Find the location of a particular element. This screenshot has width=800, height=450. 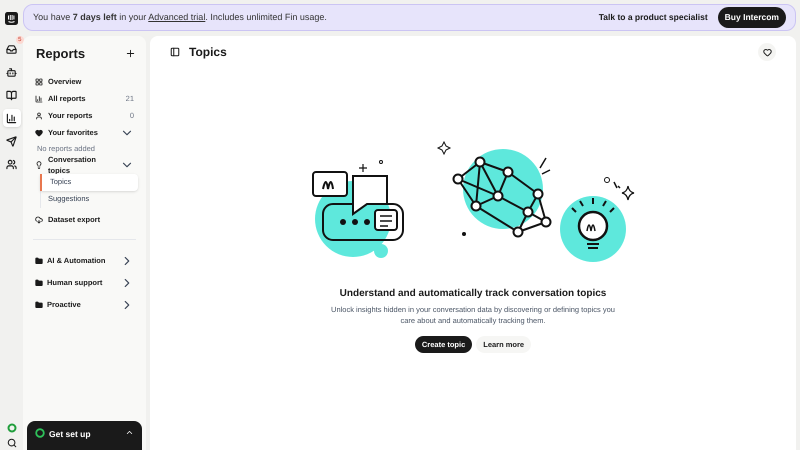

empty-state-heading: Understand and automatically track conversation topics is located at coordinates (473, 294).